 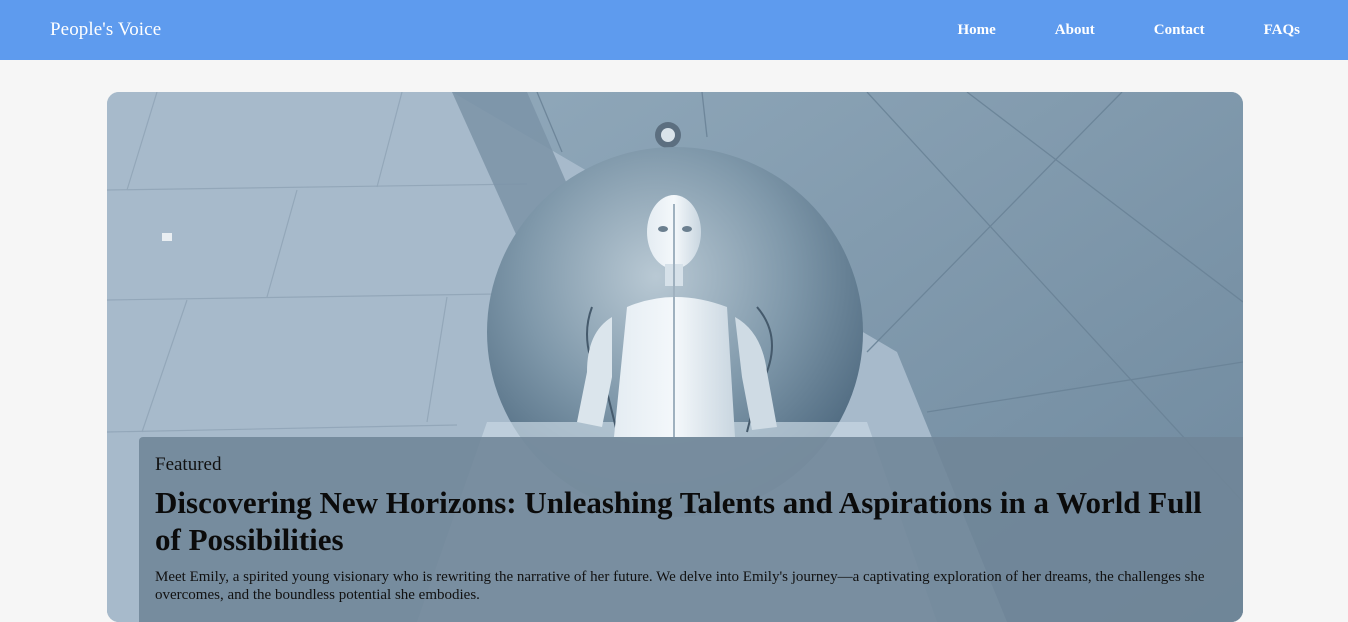 What do you see at coordinates (1282, 30) in the screenshot?
I see `nav-faqs-link: FAQs` at bounding box center [1282, 30].